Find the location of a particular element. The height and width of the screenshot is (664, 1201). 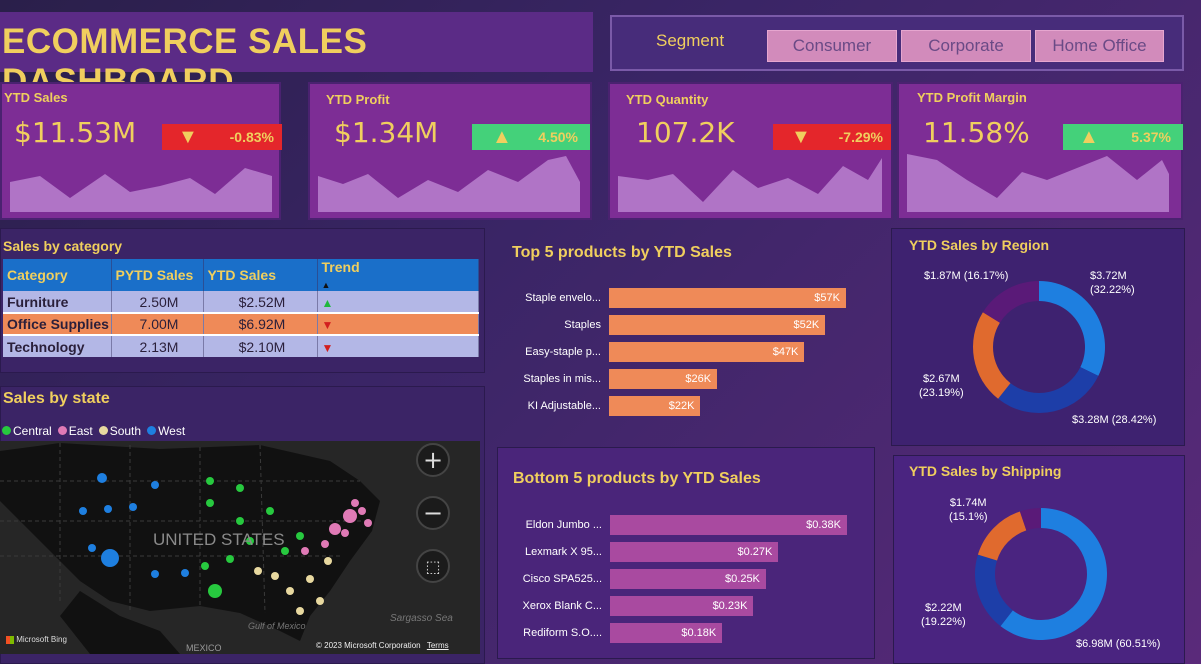

svg-text: Gulf of Mexico is located at coordinates (277, 626).